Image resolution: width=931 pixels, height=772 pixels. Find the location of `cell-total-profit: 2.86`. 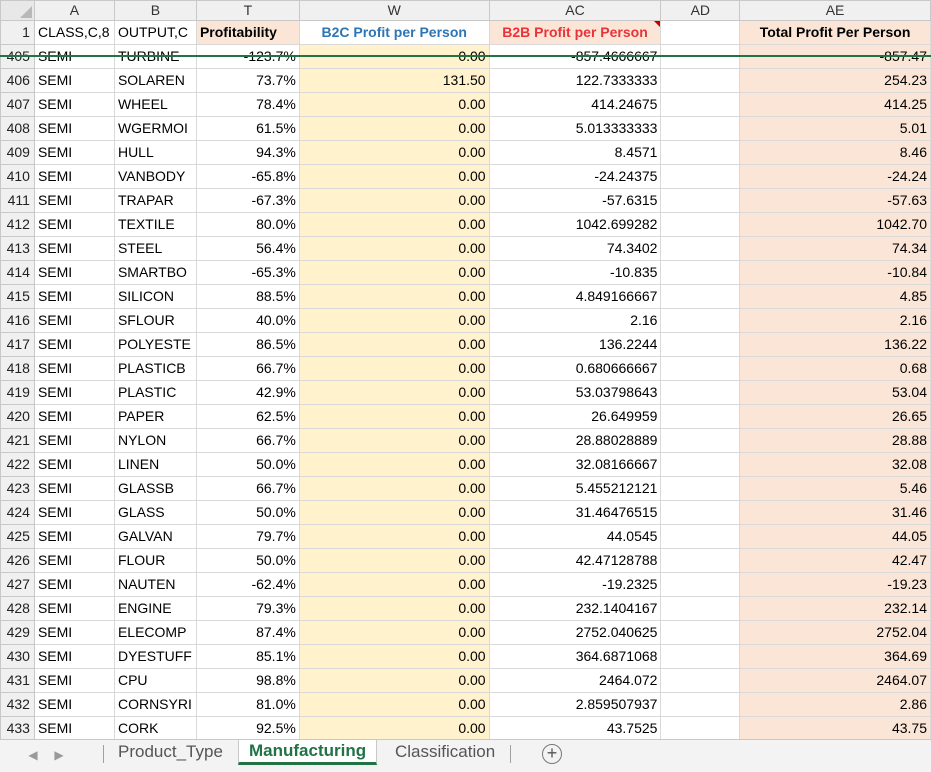

cell-total-profit: 2.86 is located at coordinates (835, 704).